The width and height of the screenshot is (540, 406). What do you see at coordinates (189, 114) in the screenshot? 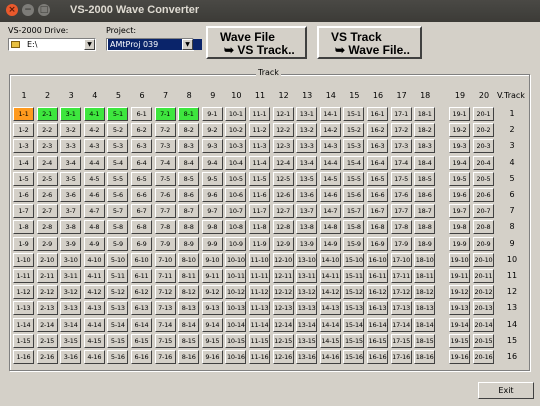
I see `track-cell: 8-1` at bounding box center [189, 114].